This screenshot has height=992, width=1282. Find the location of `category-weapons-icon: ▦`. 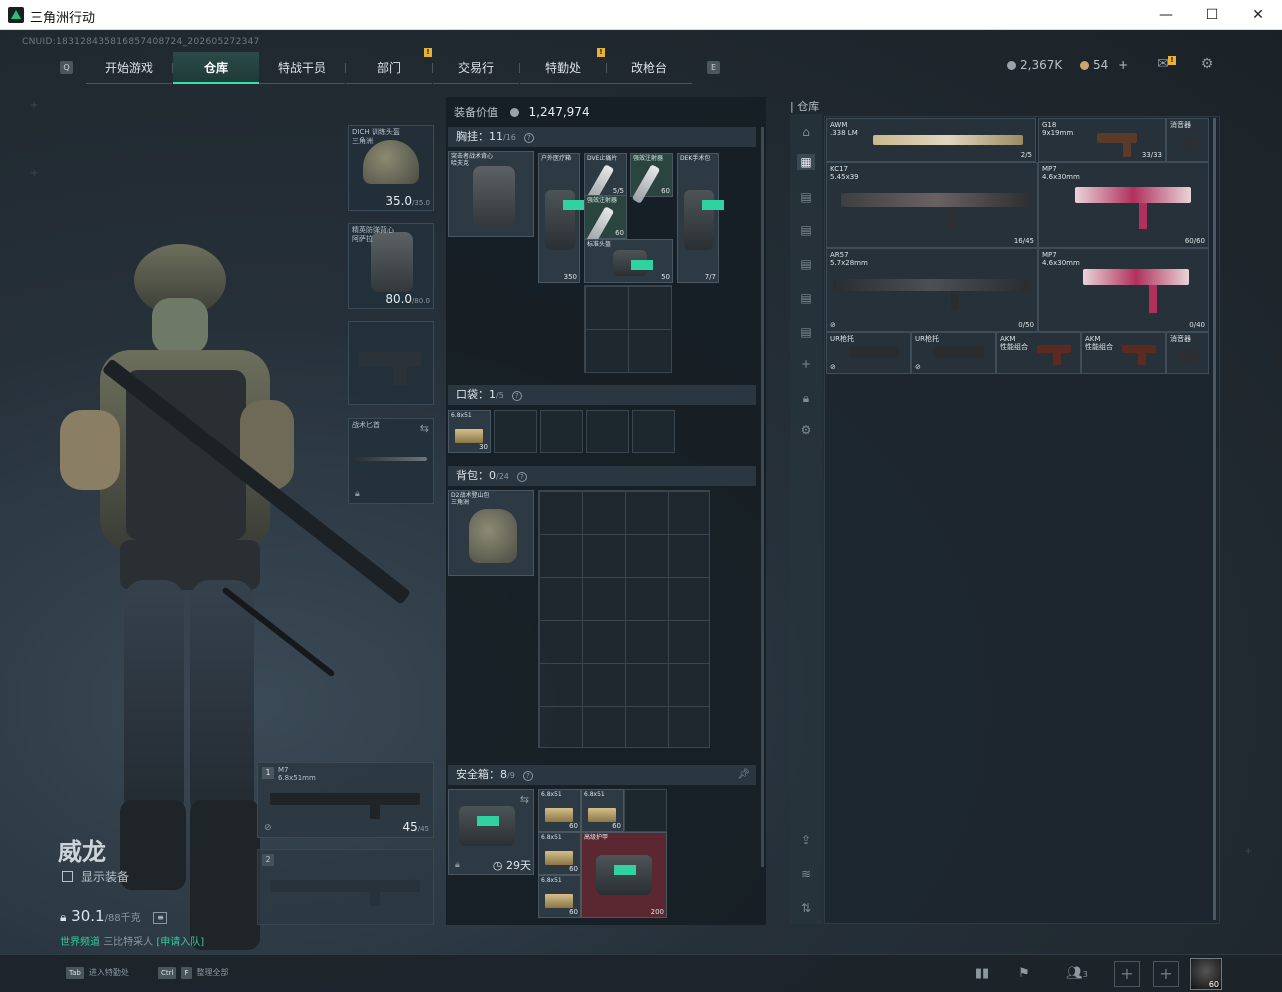

category-weapons-icon: ▦ is located at coordinates (806, 162).